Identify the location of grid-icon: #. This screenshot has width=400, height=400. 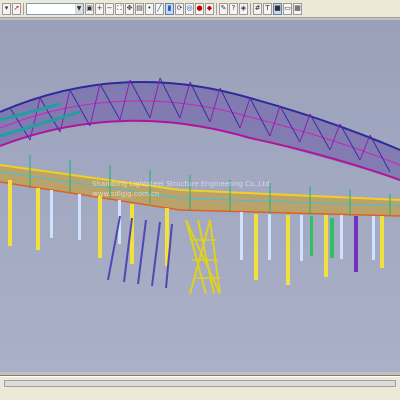
(257, 8).